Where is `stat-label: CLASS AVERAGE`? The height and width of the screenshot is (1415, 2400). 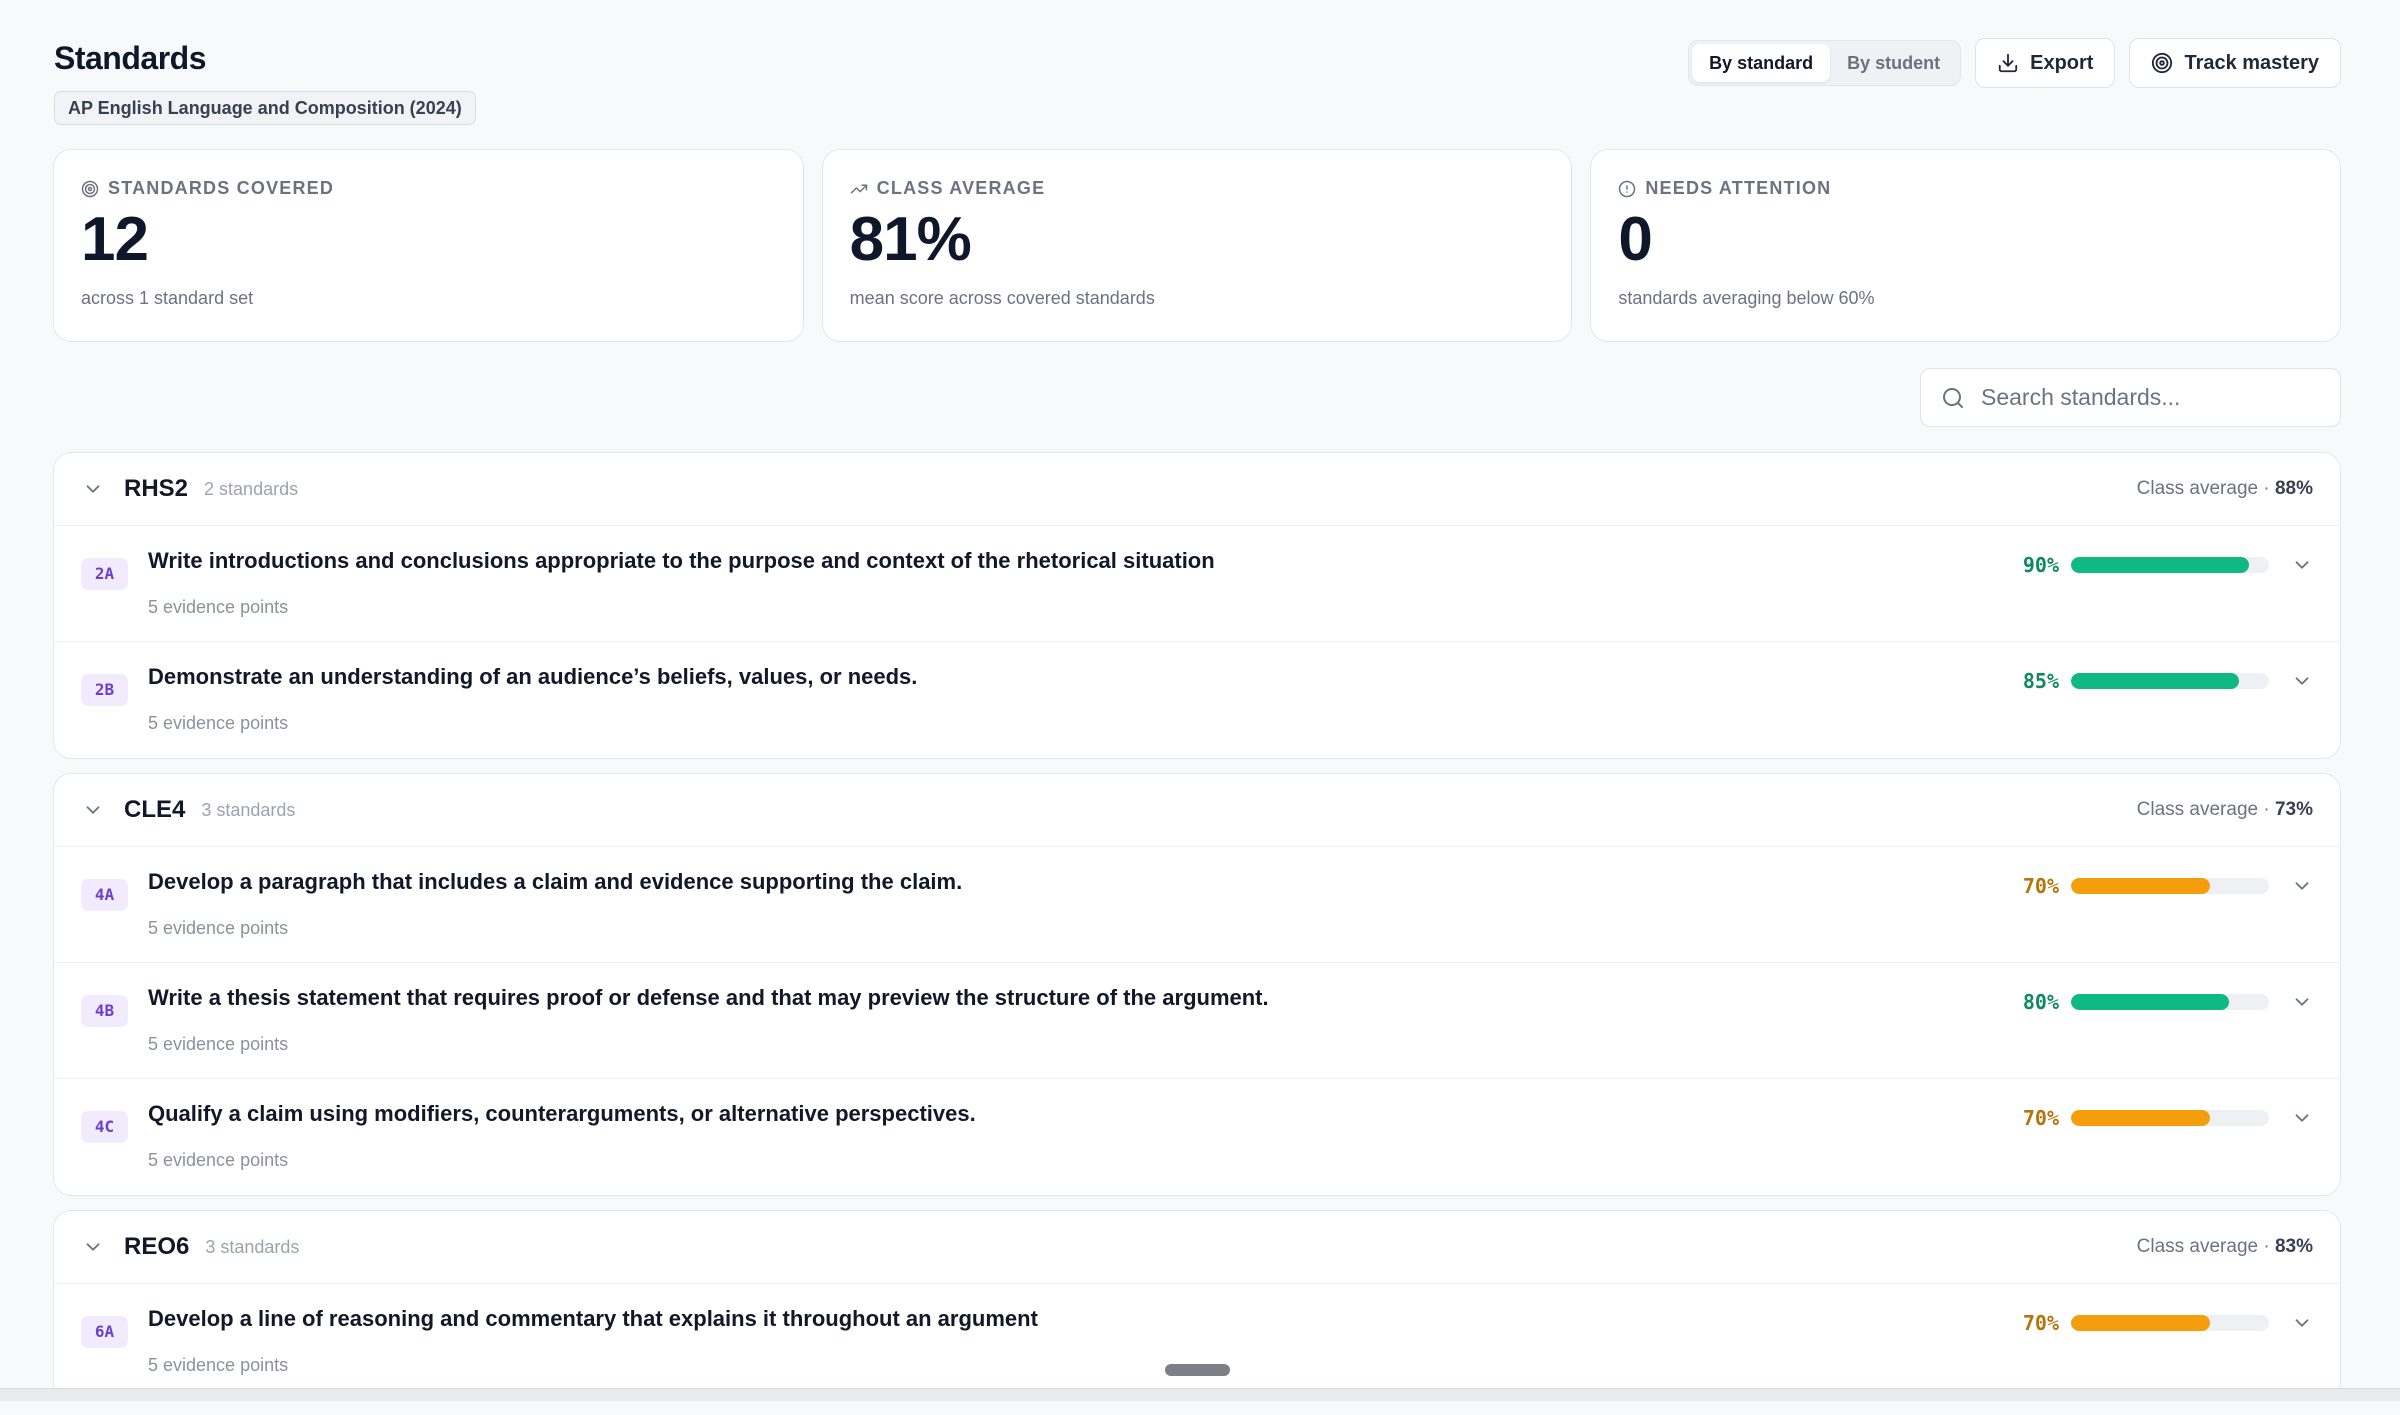
stat-label: CLASS AVERAGE is located at coordinates (1197, 188).